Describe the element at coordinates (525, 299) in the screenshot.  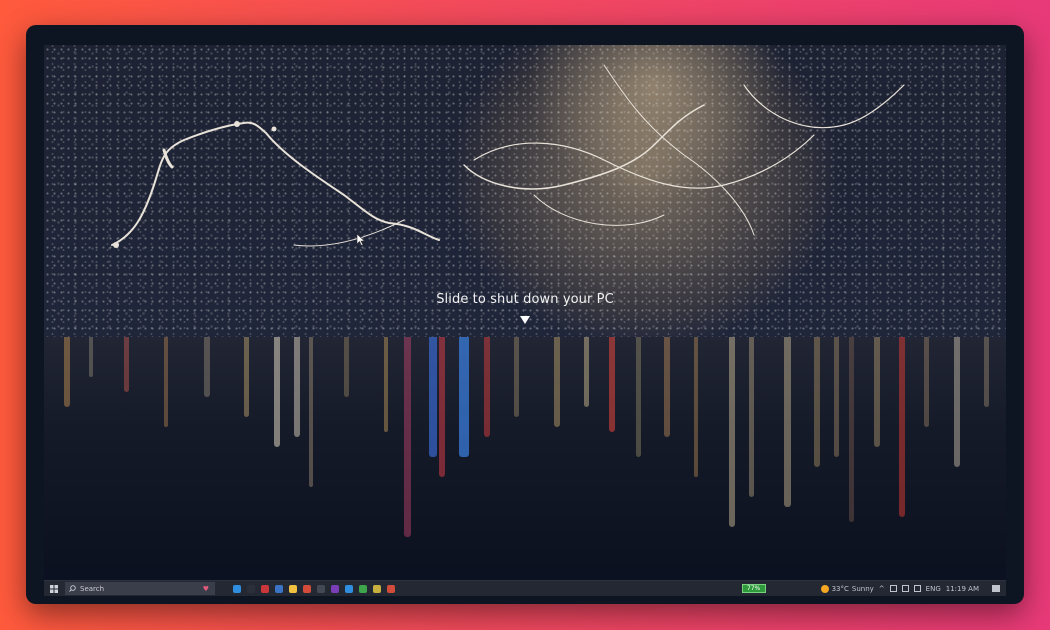
I see `shutdown-prompt: Slide to shut down your PC` at that location.